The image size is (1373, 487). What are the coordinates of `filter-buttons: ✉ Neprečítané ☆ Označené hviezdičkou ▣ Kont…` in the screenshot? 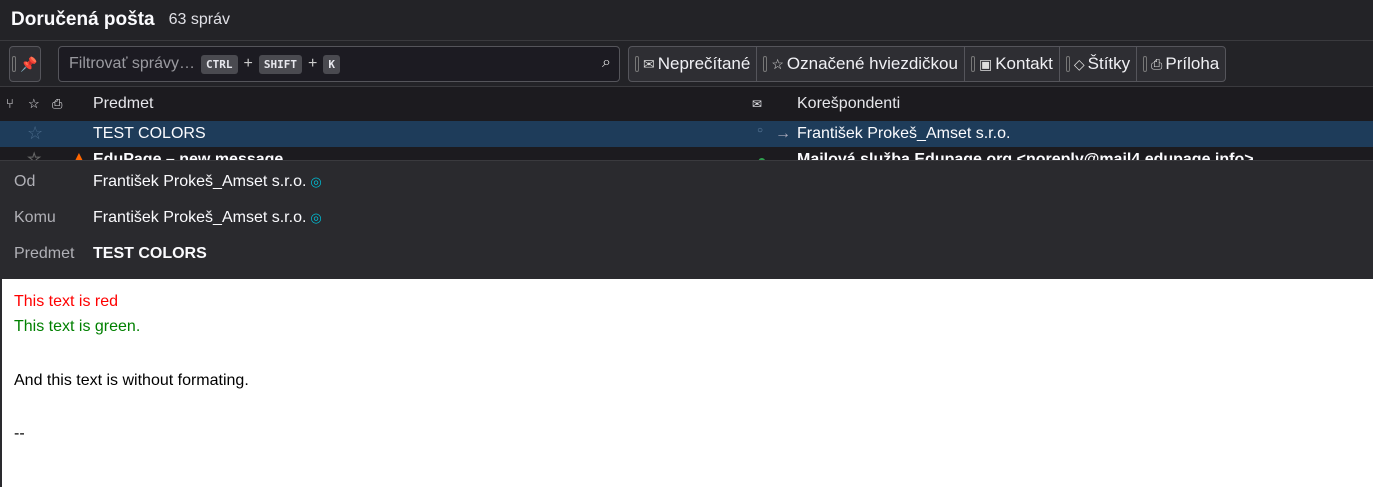 It's located at (927, 64).